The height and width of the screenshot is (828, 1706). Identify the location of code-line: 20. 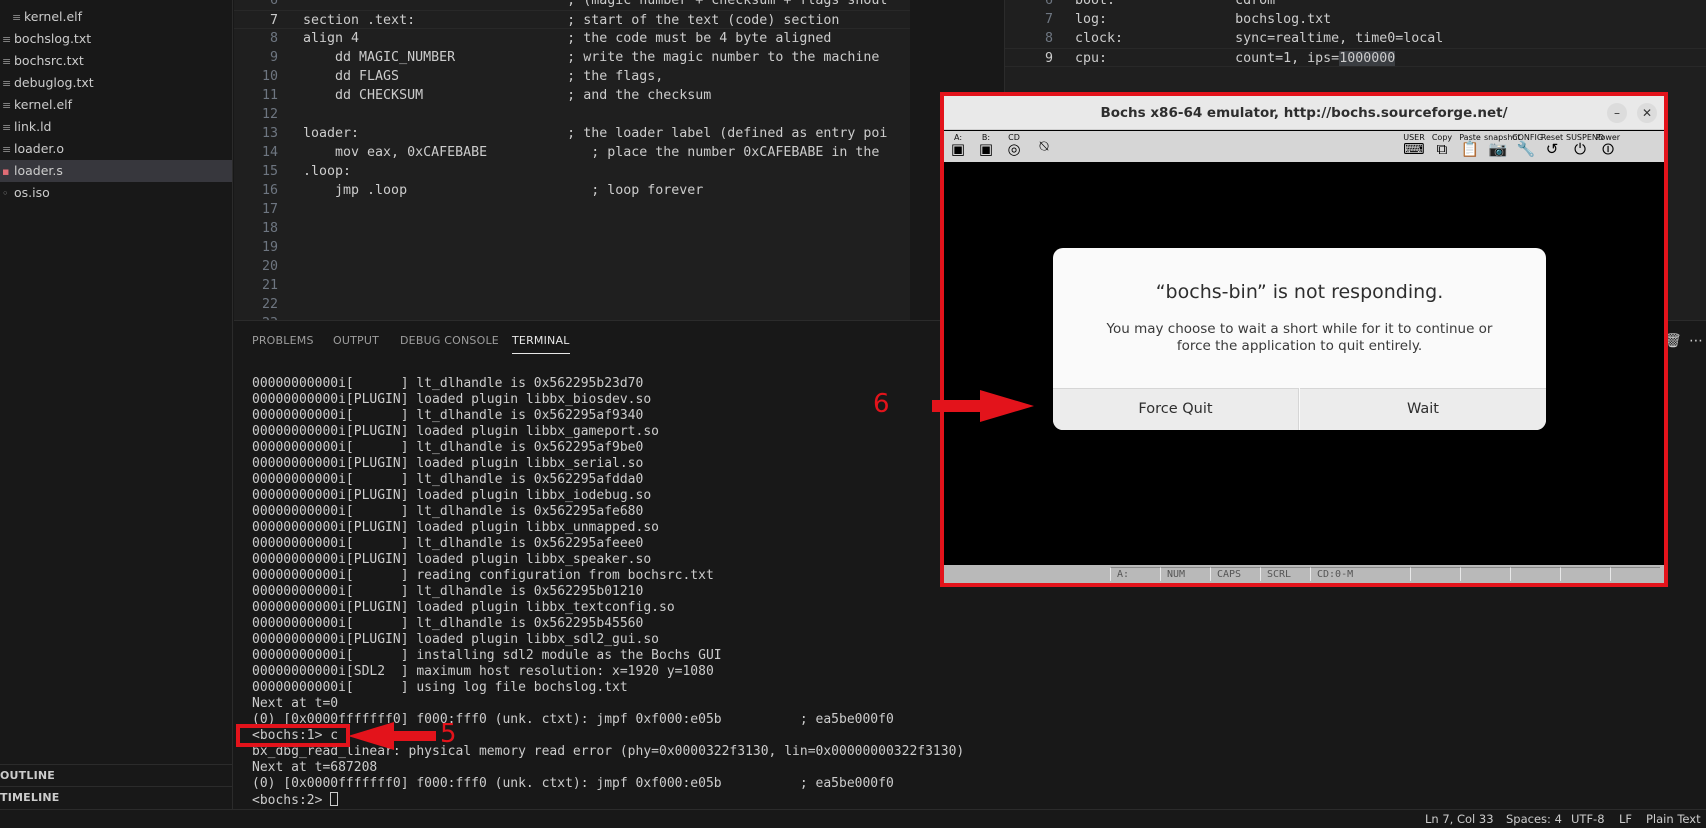
(572, 266).